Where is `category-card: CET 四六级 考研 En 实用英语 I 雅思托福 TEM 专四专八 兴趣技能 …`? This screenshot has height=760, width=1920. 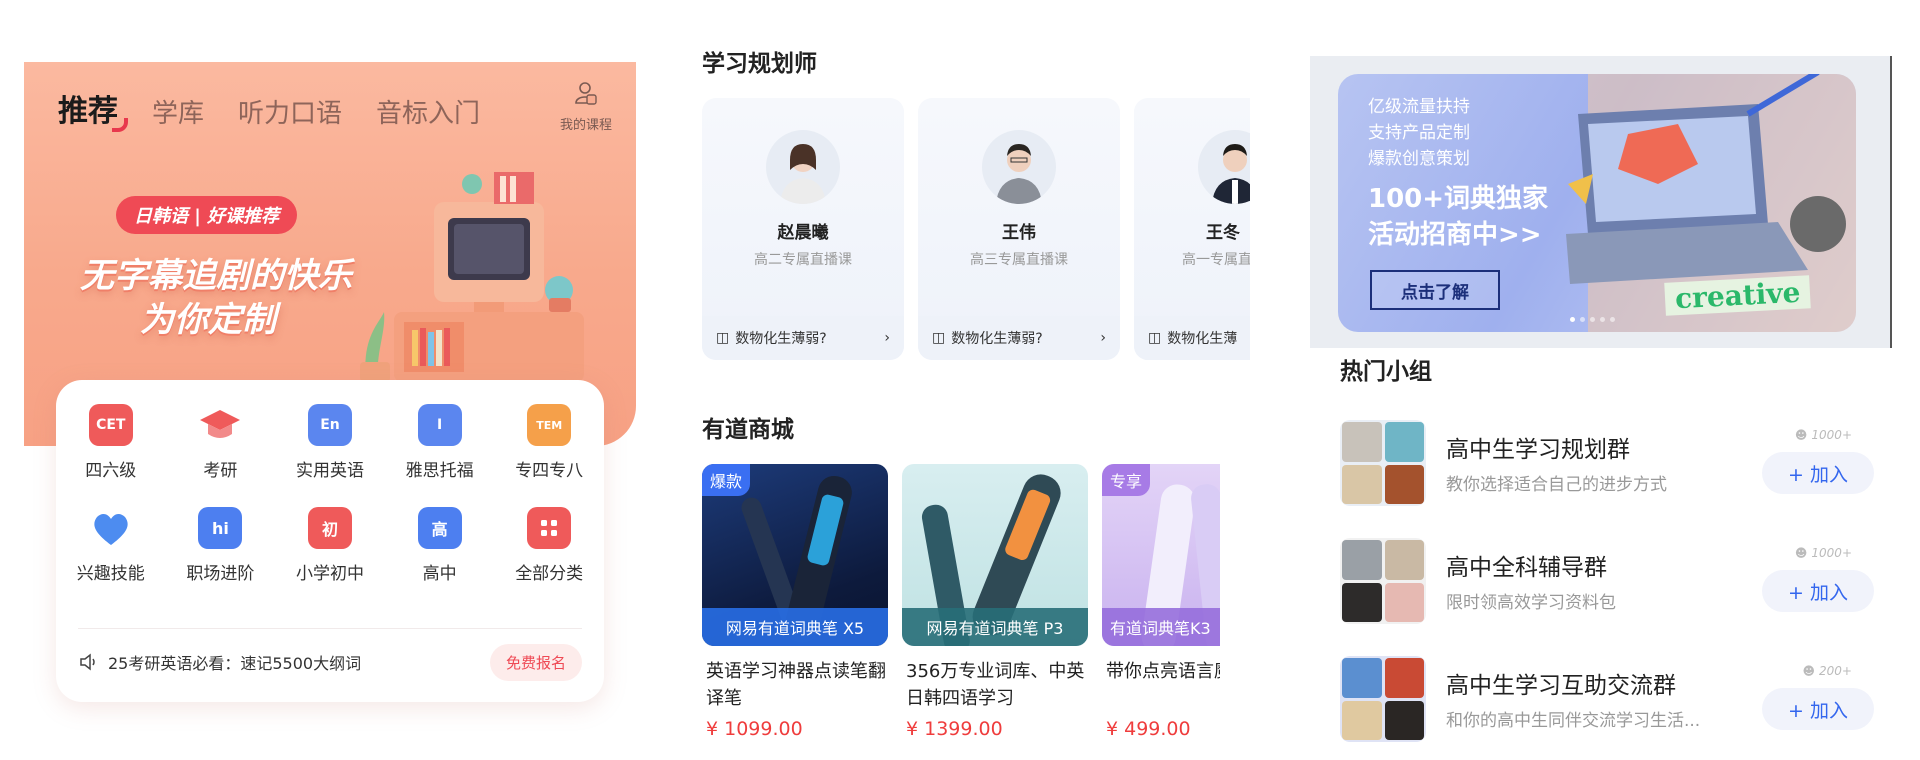 category-card: CET 四六级 考研 En 实用英语 I 雅思托福 TEM 专四专八 兴趣技能 … is located at coordinates (330, 541).